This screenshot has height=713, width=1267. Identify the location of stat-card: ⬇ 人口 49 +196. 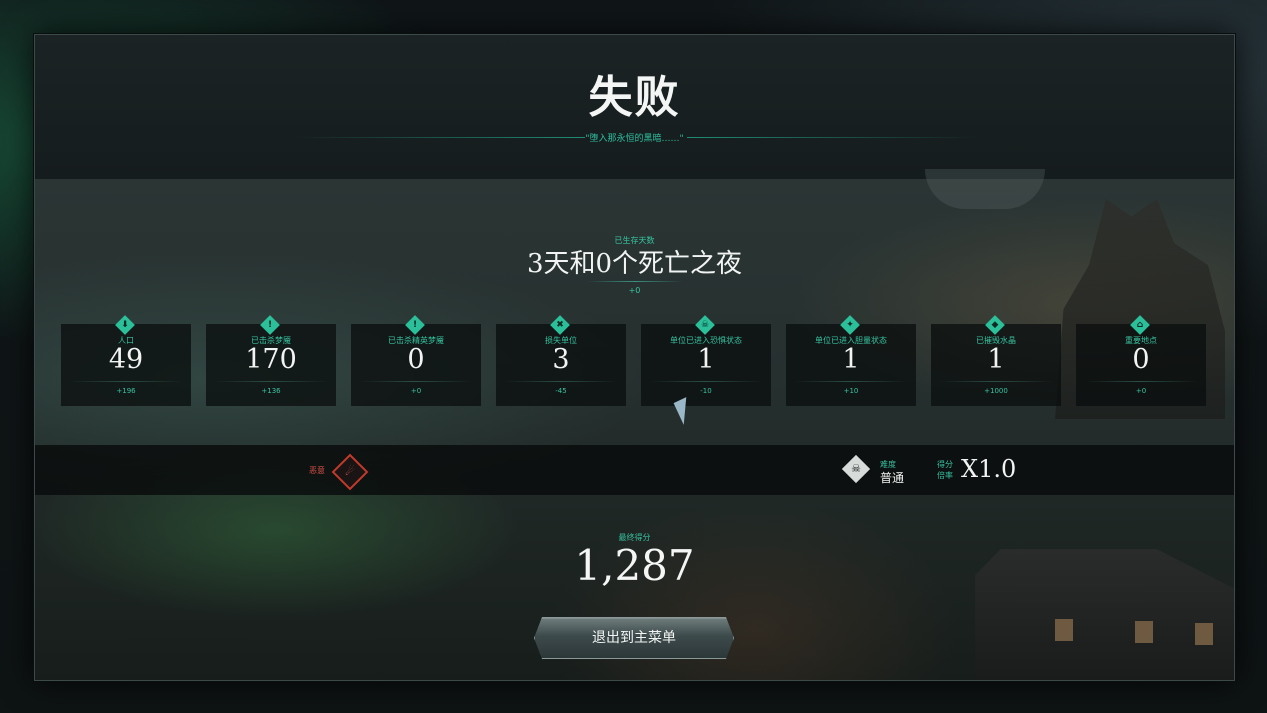
(126, 360).